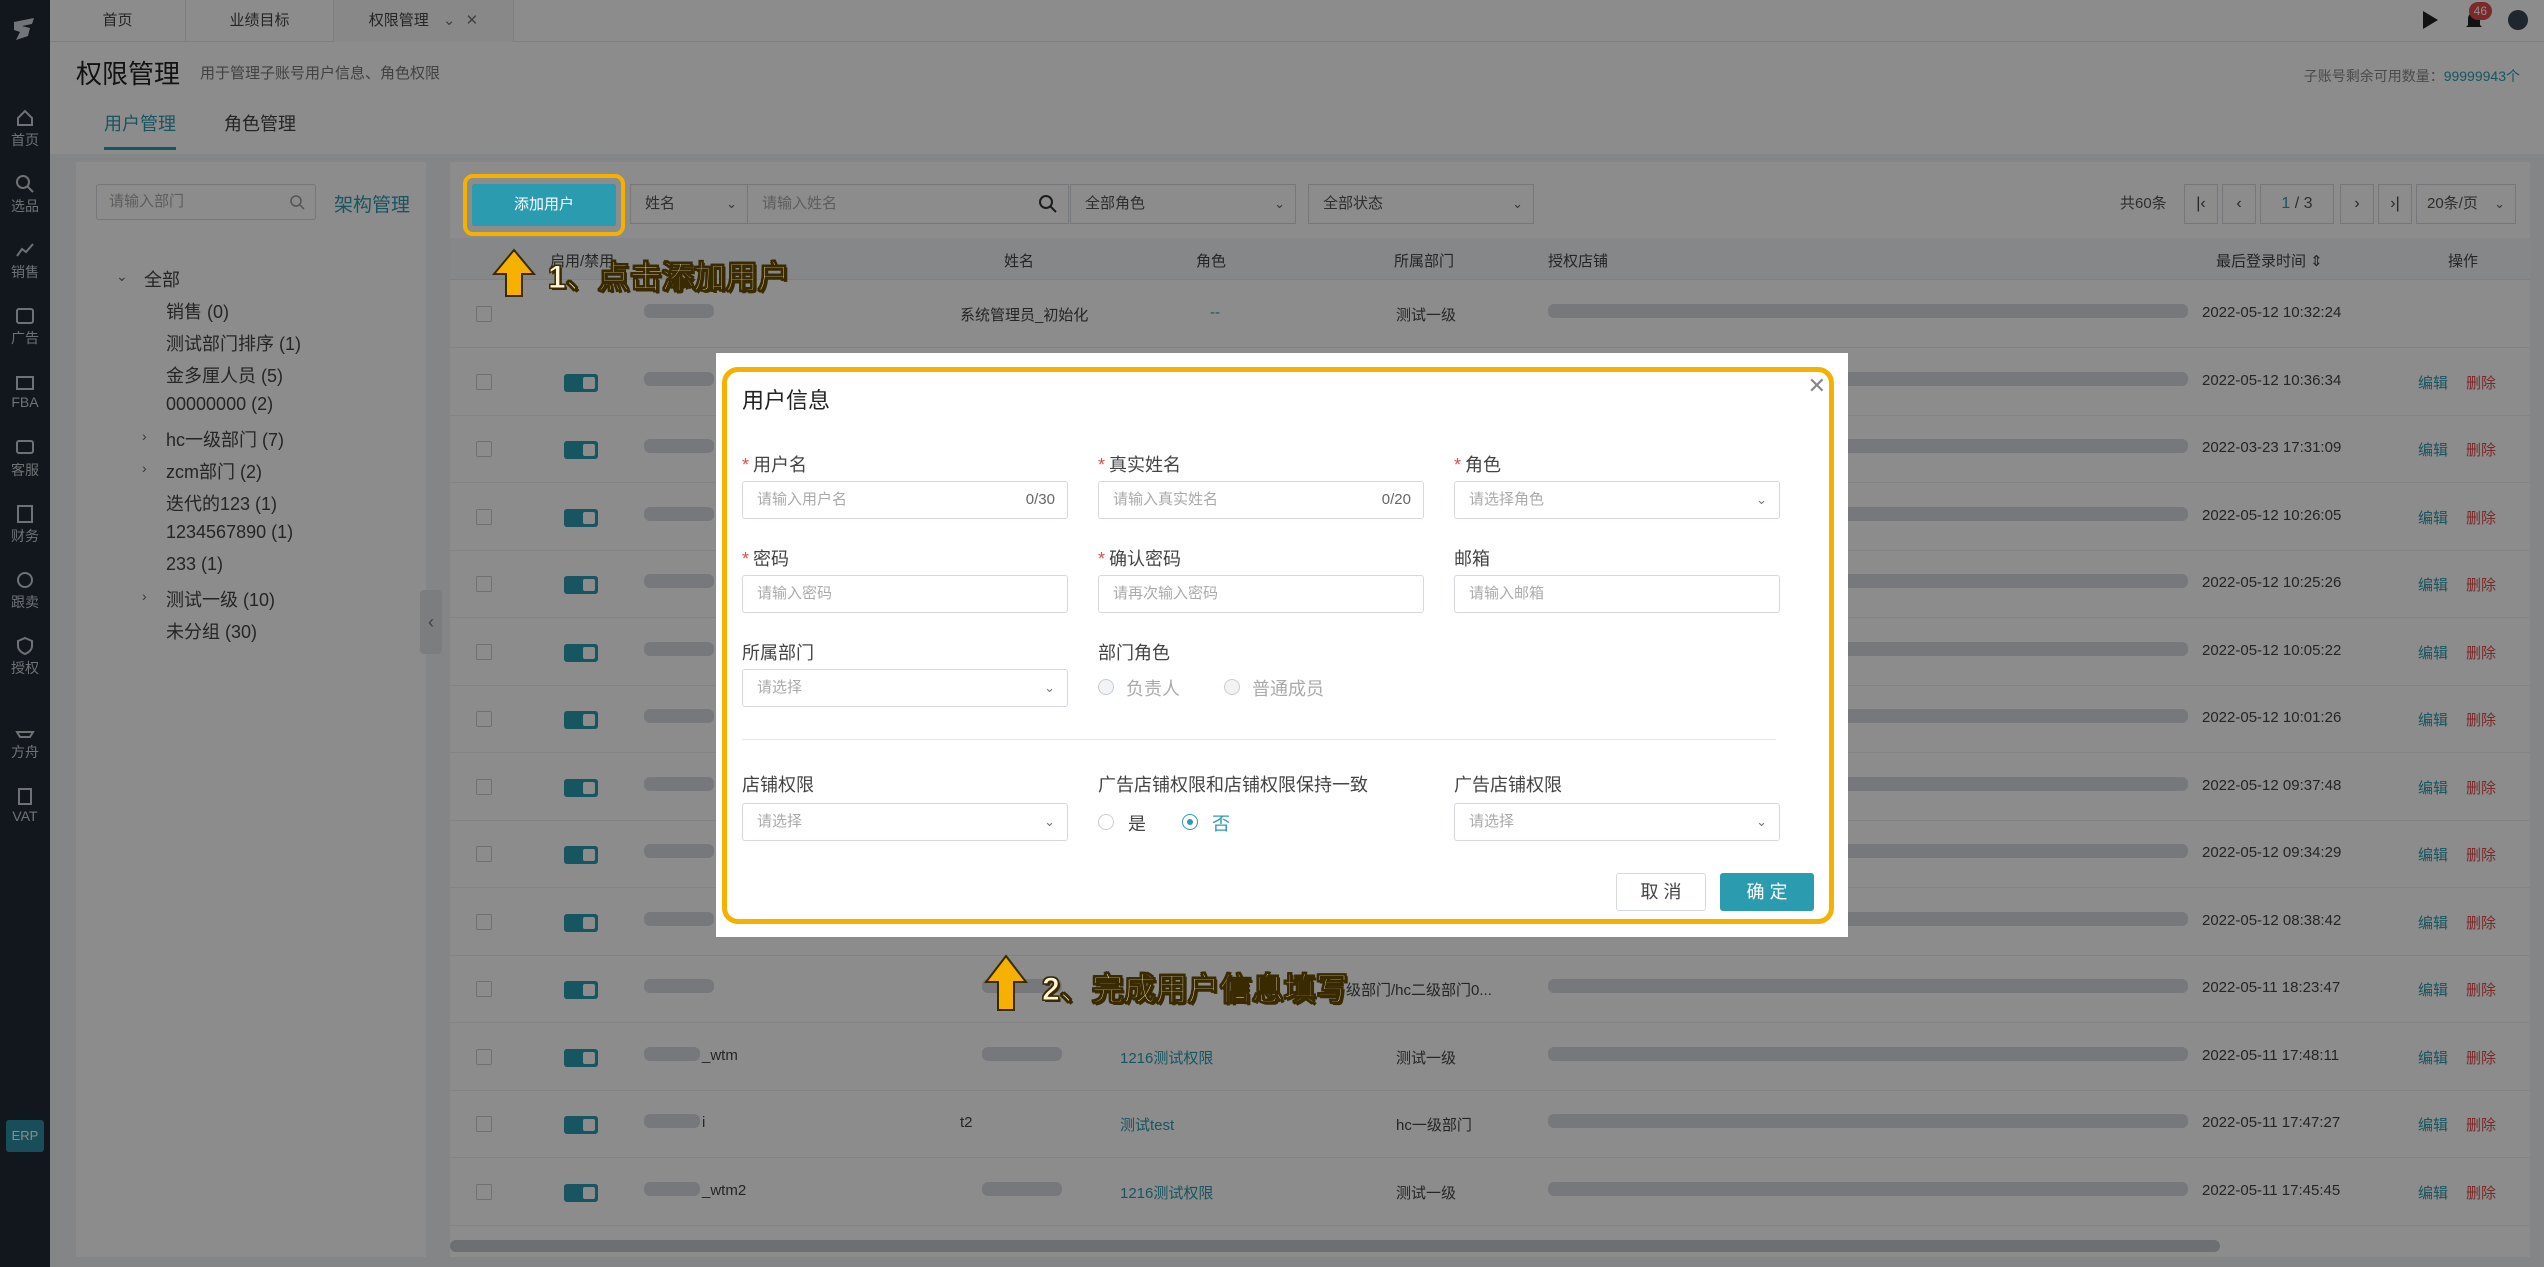  I want to click on add-user-highlight-box, so click(544, 205).